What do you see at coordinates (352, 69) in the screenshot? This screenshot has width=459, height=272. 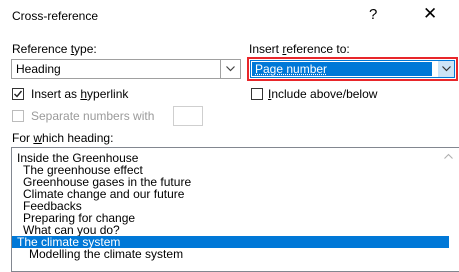 I see `insert-reference-dropdown: Page number` at bounding box center [352, 69].